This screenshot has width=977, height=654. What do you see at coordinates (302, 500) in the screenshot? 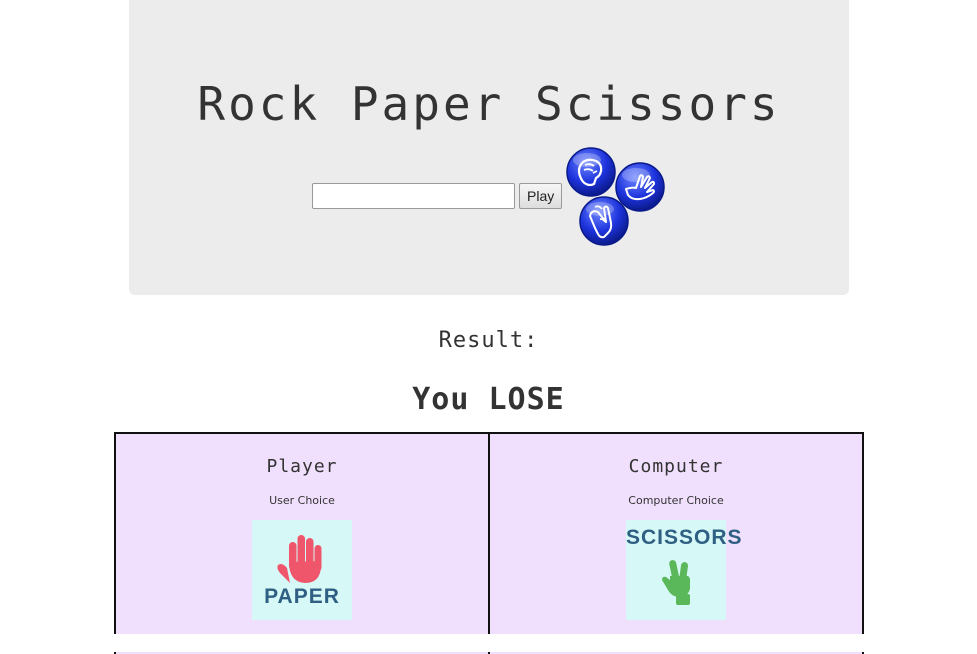
I see `player-subtitle: User Choice` at bounding box center [302, 500].